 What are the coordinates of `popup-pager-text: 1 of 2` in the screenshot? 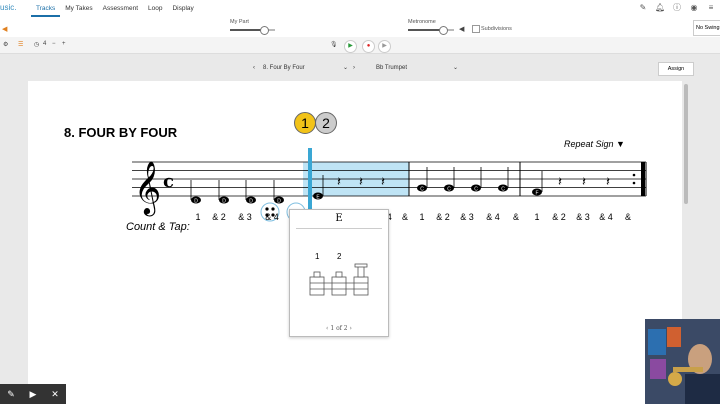 It's located at (339, 328).